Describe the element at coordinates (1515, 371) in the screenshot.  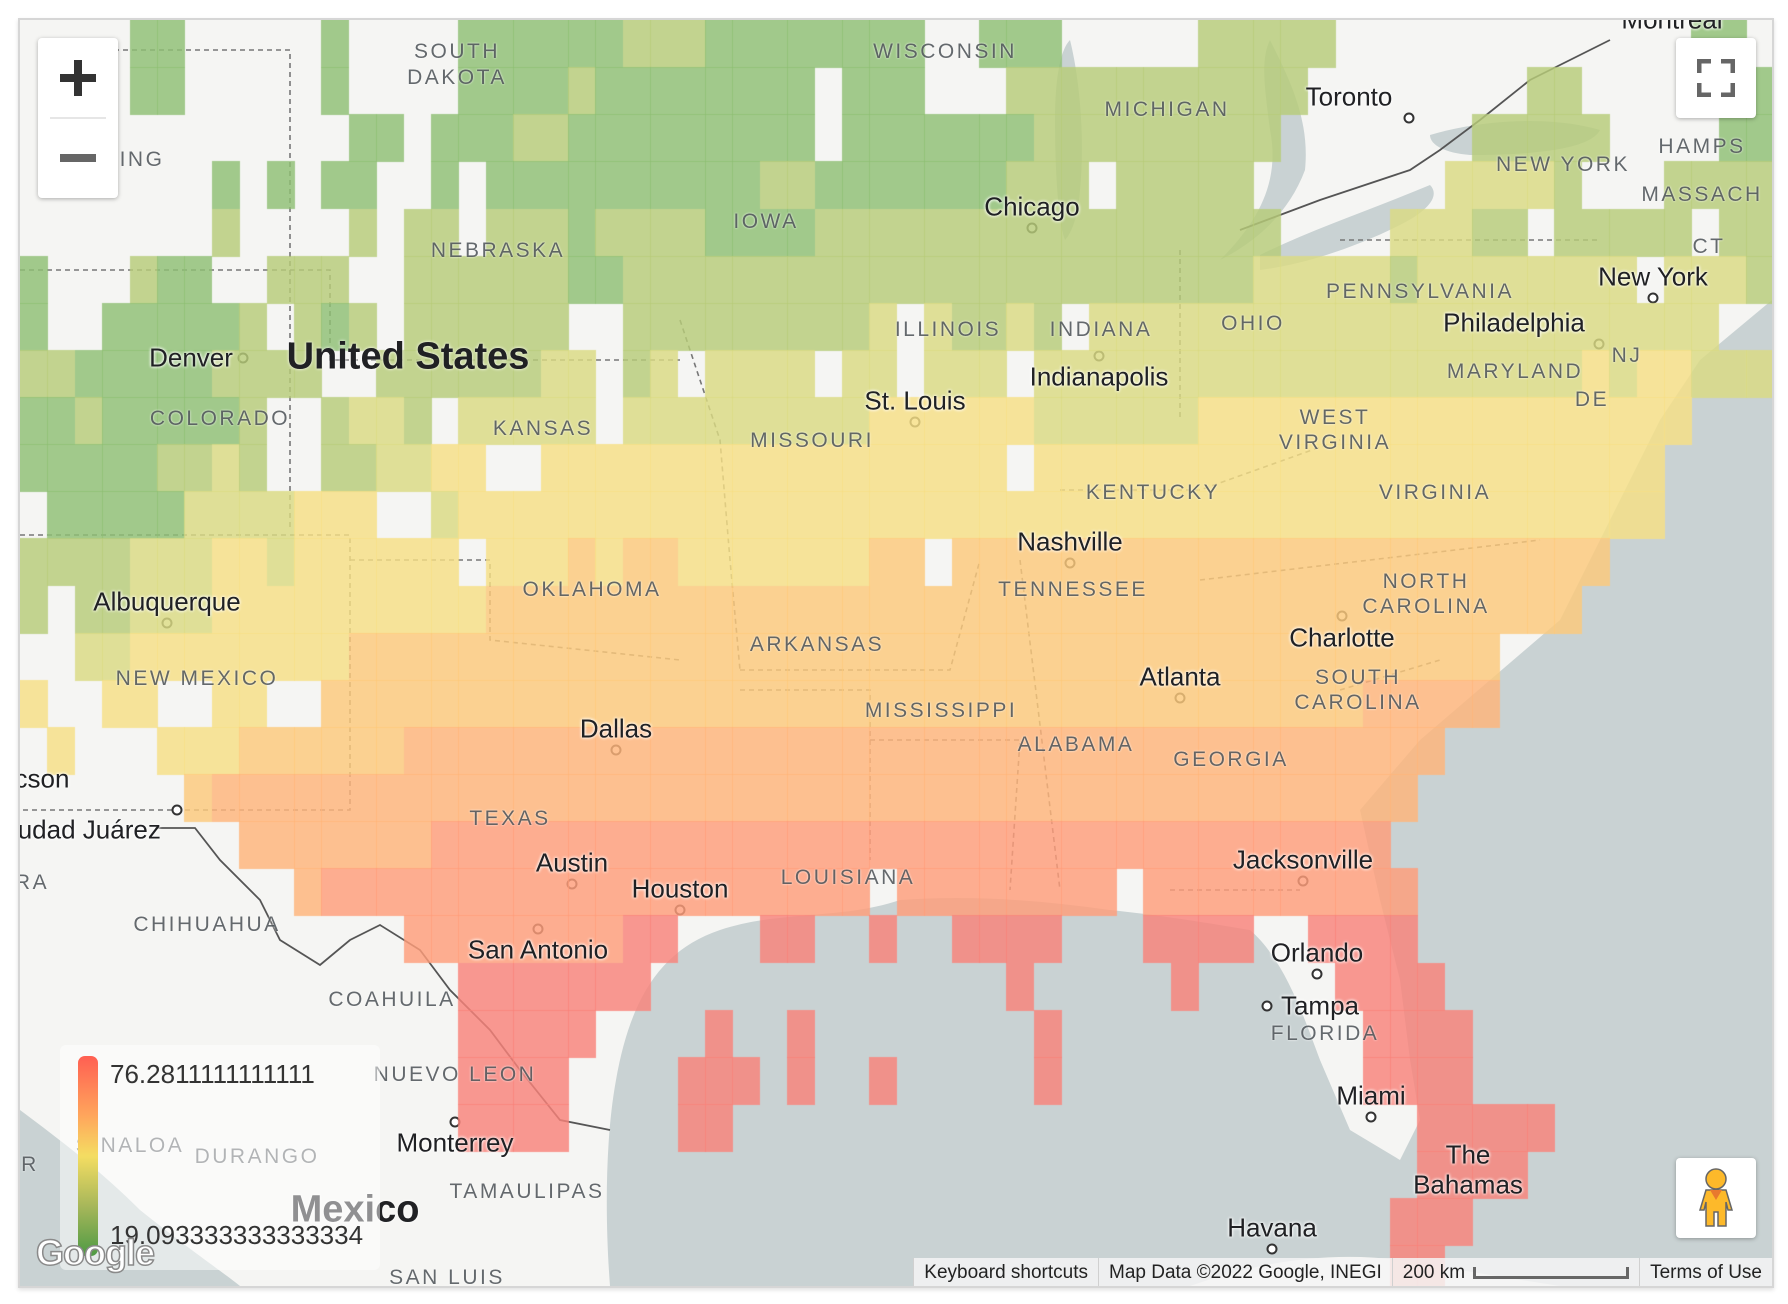
I see `state-label: MARYLAND` at that location.